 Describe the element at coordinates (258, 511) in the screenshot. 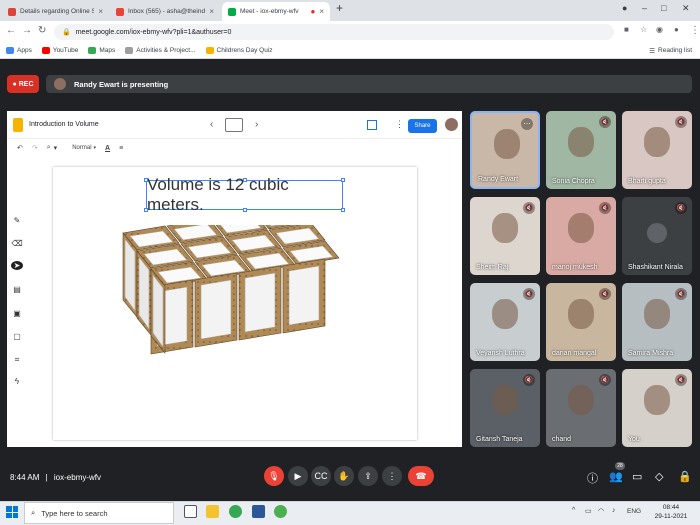

I see `word-icon` at that location.